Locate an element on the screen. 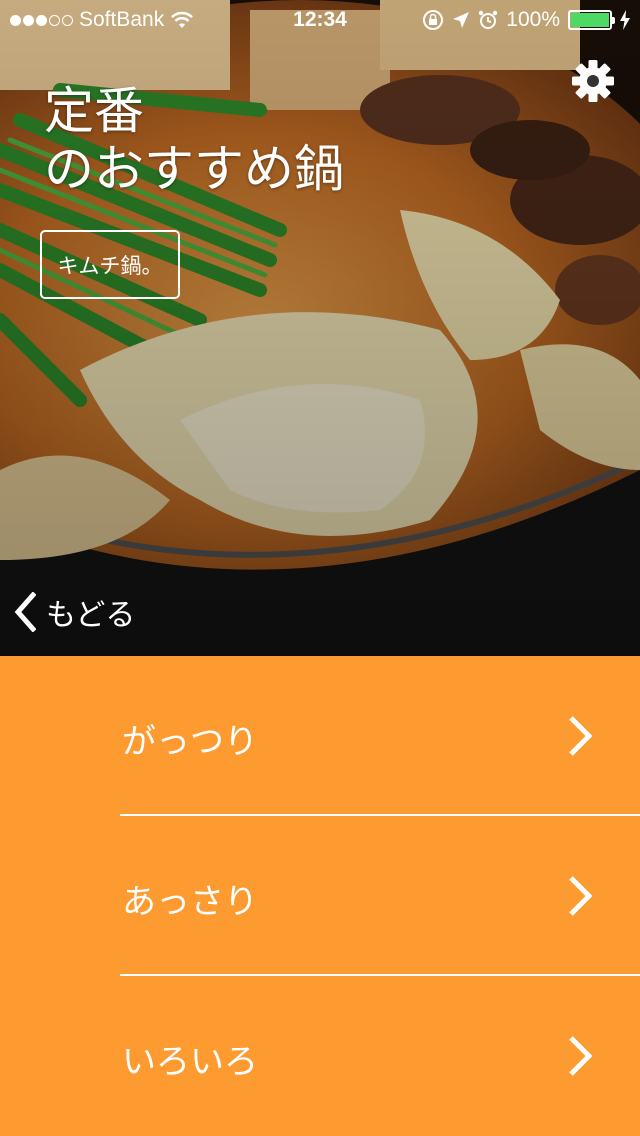 The image size is (640, 1136). alarm-icon is located at coordinates (488, 19).